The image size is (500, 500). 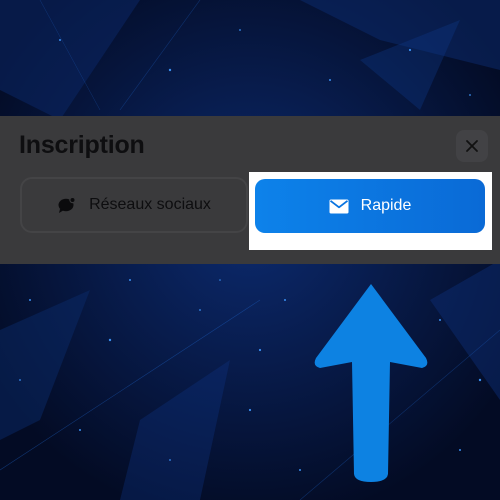 I want to click on tab-social-label: Réseaux sociaux, so click(x=150, y=204).